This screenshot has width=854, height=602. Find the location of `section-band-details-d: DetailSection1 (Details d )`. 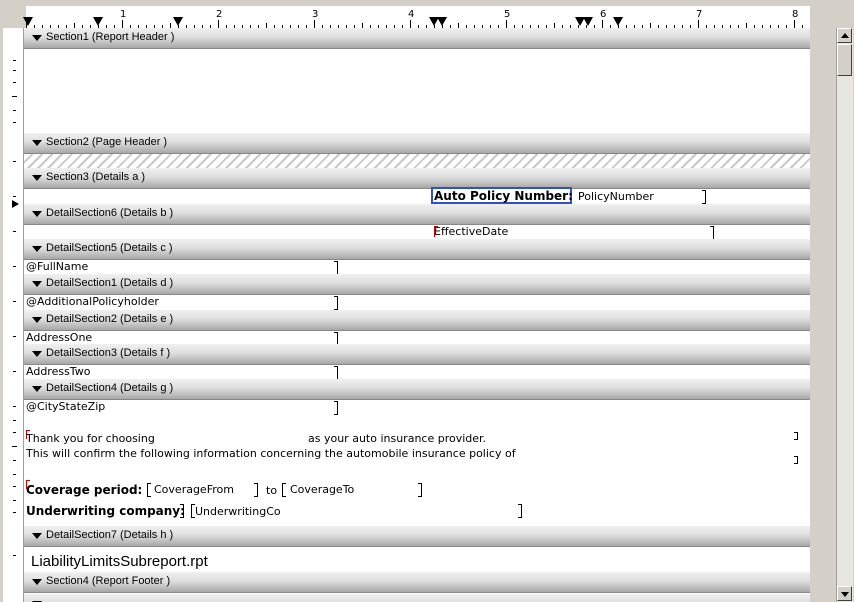

section-band-details-d: DetailSection1 (Details d ) is located at coordinates (417, 284).